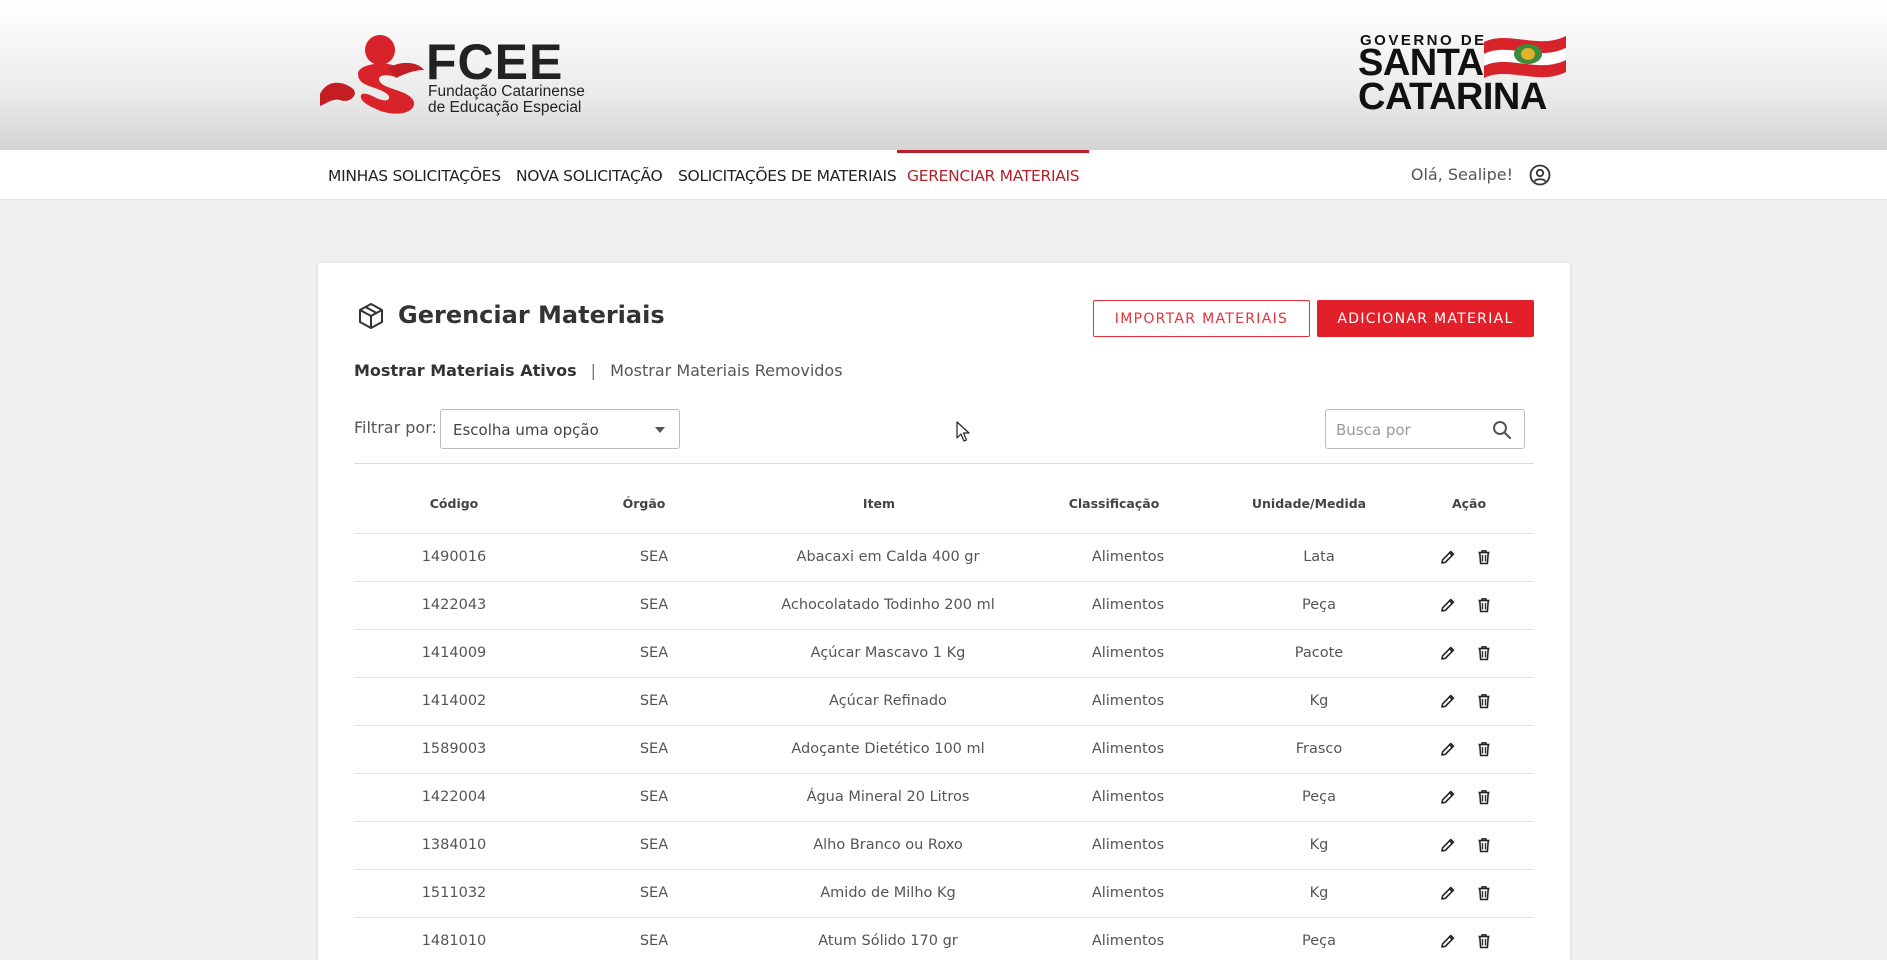  I want to click on header-acao: Ação, so click(1469, 503).